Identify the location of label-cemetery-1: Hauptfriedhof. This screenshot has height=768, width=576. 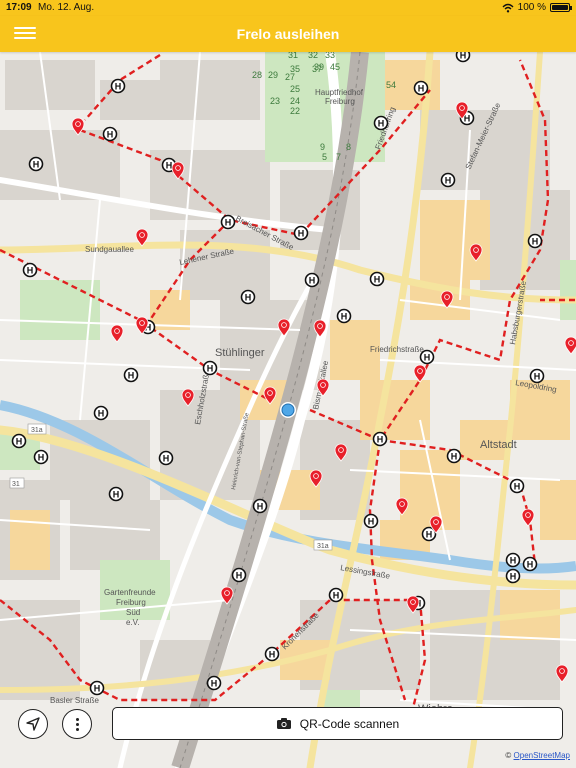
(339, 92).